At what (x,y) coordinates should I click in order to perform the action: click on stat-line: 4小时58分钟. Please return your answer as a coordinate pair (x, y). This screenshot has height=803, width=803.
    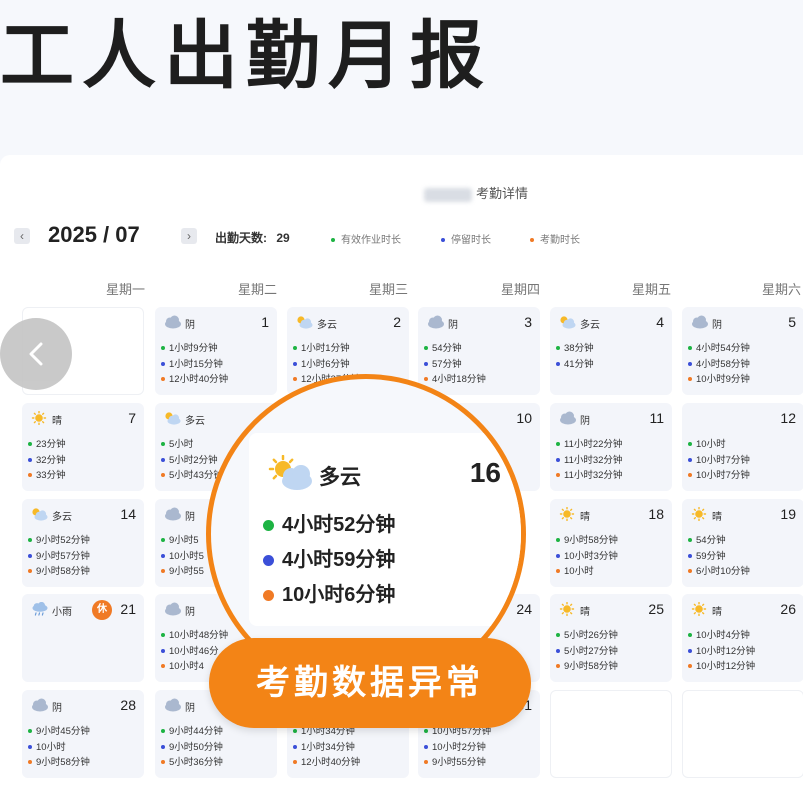
    Looking at the image, I should click on (719, 365).